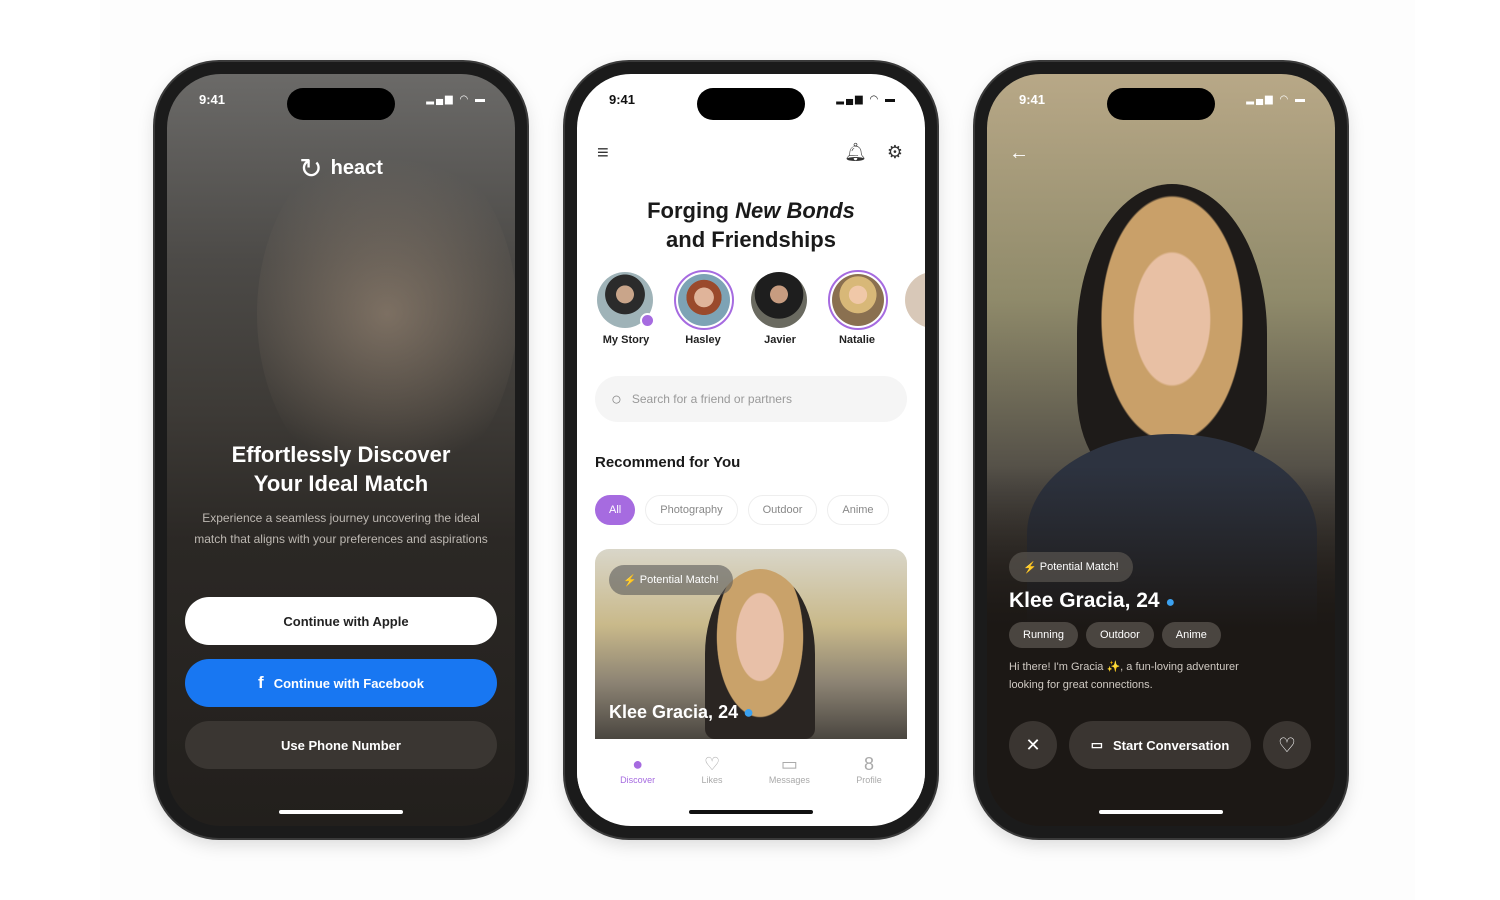 This screenshot has height=900, width=1500. What do you see at coordinates (915, 340) in the screenshot?
I see `story-name: D` at bounding box center [915, 340].